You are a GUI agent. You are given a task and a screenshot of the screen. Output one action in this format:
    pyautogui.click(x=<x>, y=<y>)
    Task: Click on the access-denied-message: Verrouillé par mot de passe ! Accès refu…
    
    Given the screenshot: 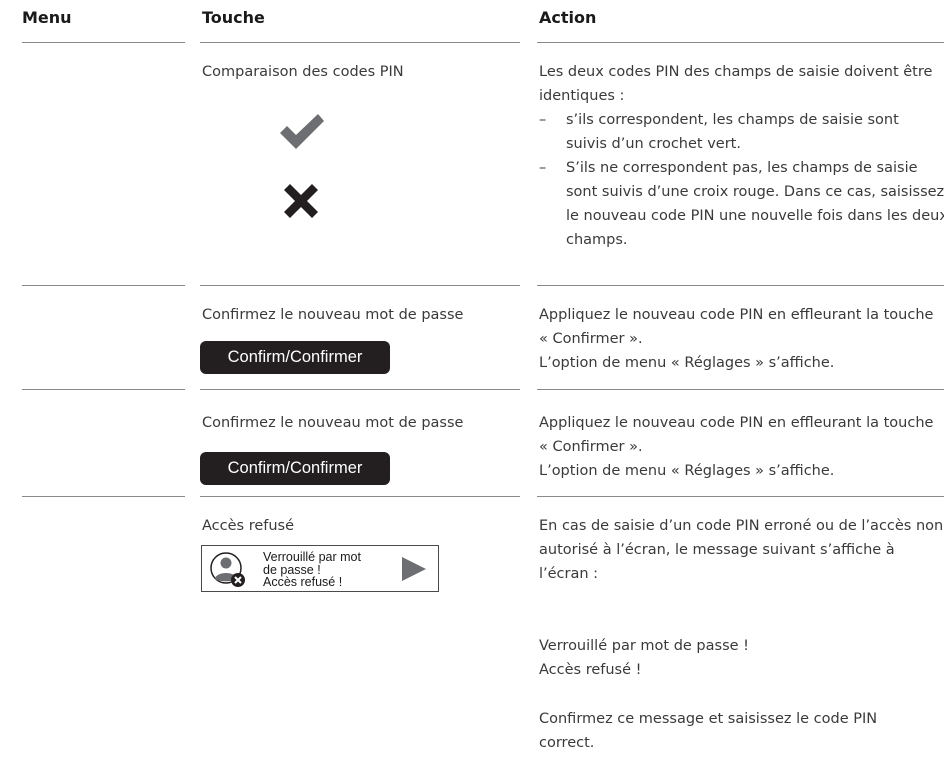 What is the action you would take?
    pyautogui.click(x=312, y=569)
    